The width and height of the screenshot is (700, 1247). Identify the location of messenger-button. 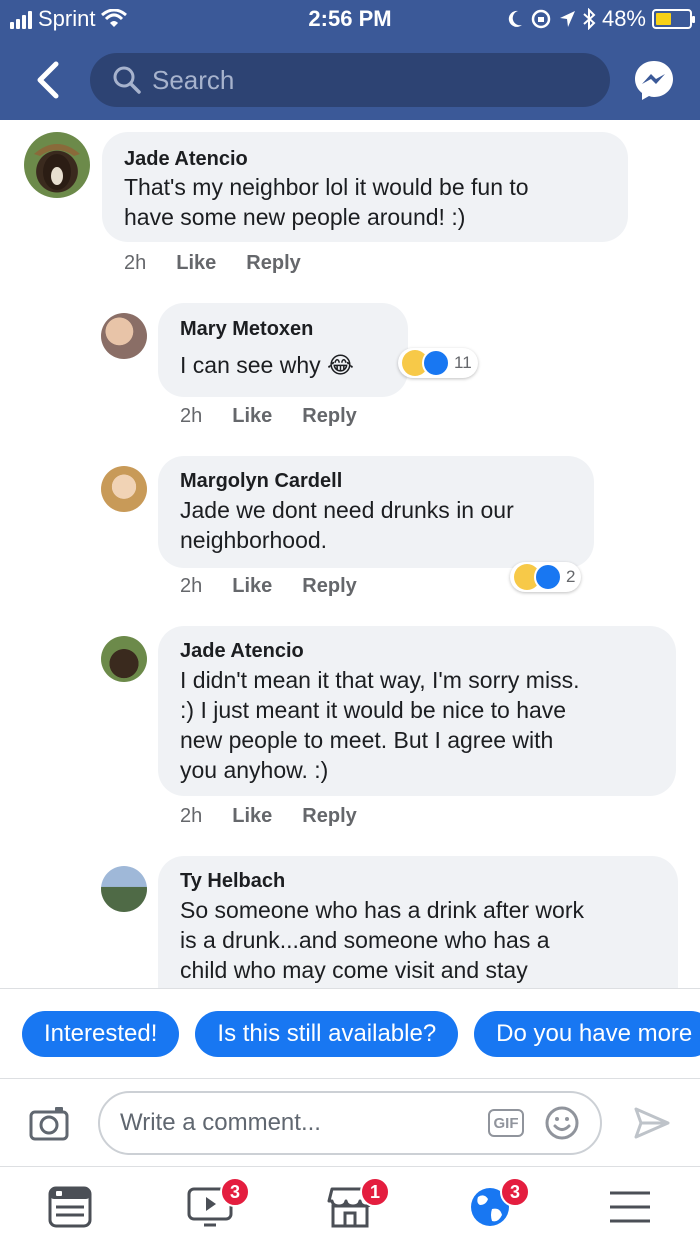
(654, 80).